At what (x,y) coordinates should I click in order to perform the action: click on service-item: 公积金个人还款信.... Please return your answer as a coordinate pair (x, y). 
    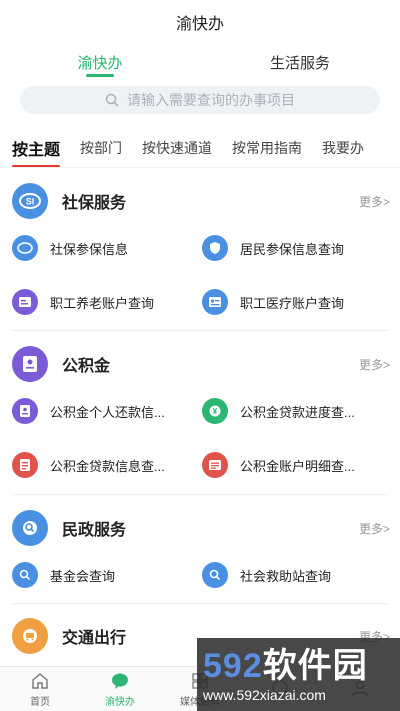
    Looking at the image, I should click on (102, 411).